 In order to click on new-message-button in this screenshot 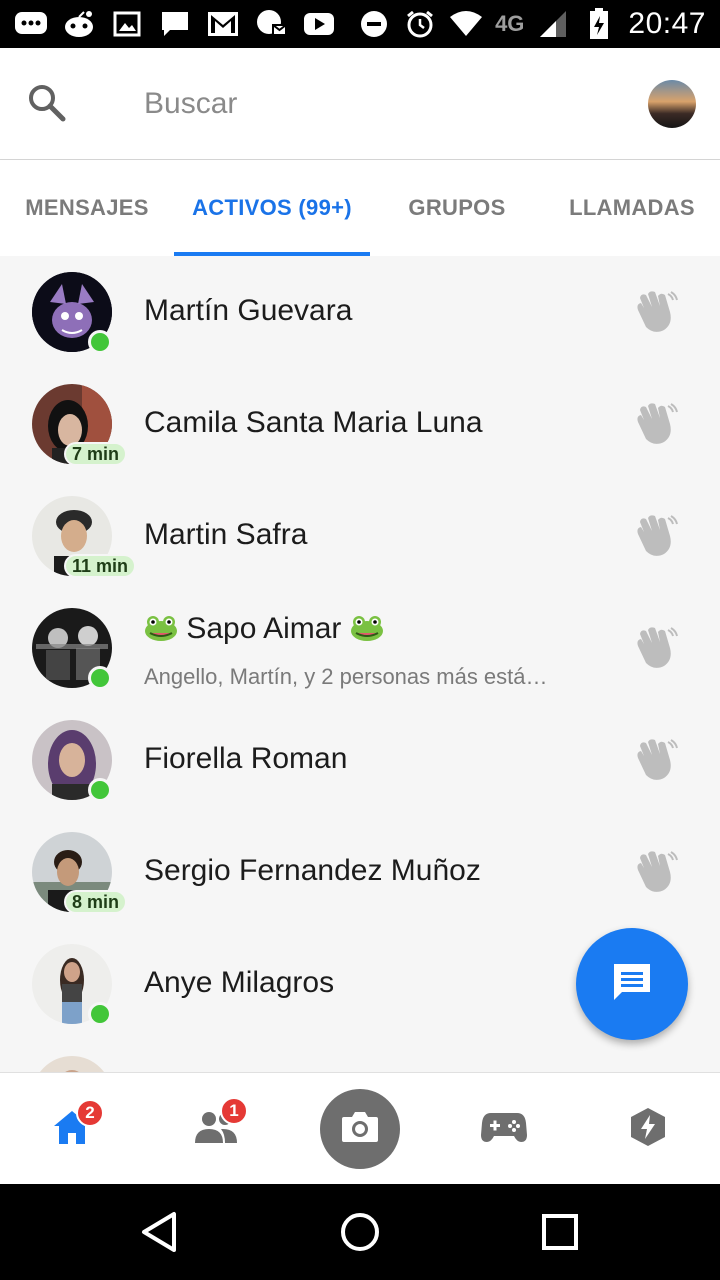, I will do `click(632, 984)`.